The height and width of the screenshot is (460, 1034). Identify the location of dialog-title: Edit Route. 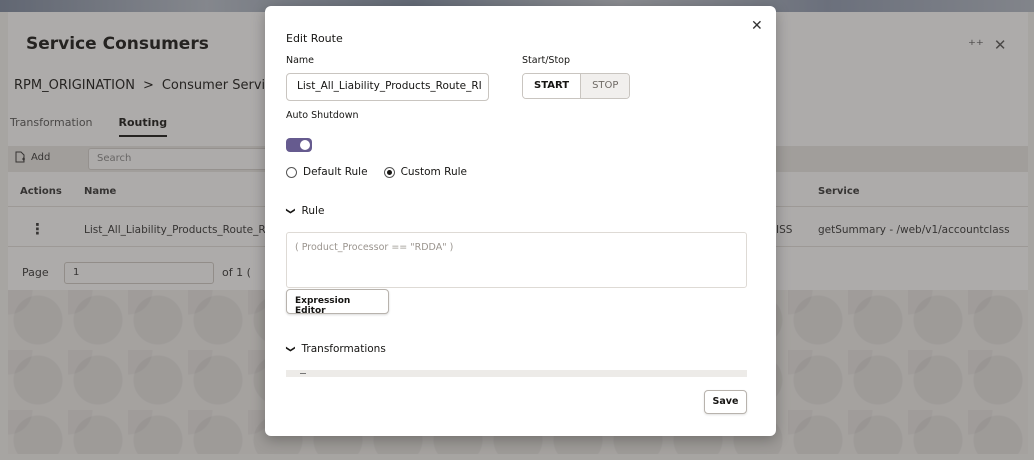
(314, 38).